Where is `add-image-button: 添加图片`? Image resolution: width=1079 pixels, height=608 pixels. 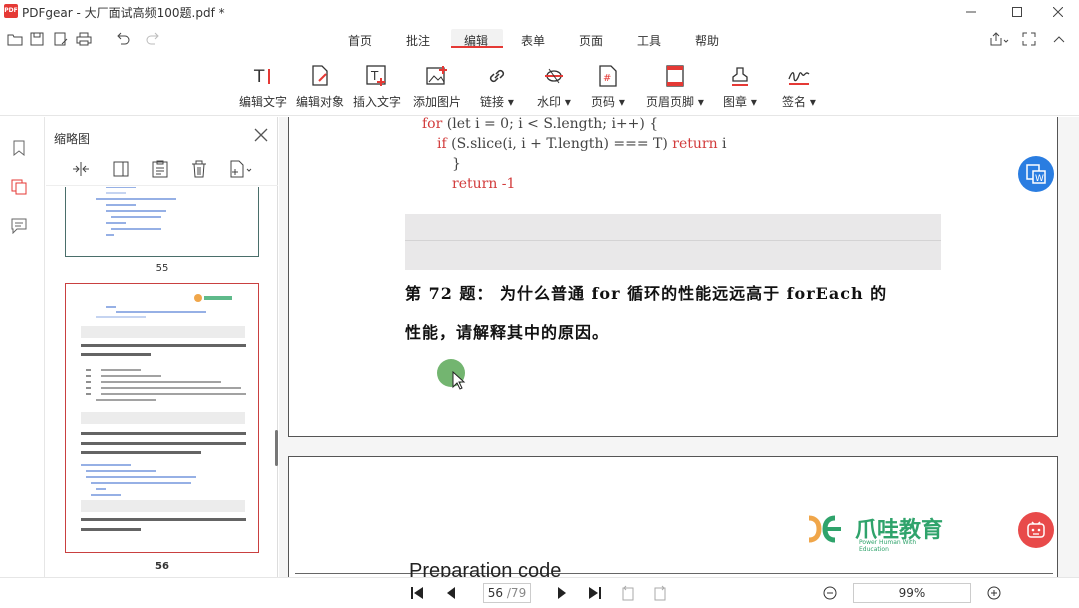
add-image-button: 添加图片 is located at coordinates (437, 87).